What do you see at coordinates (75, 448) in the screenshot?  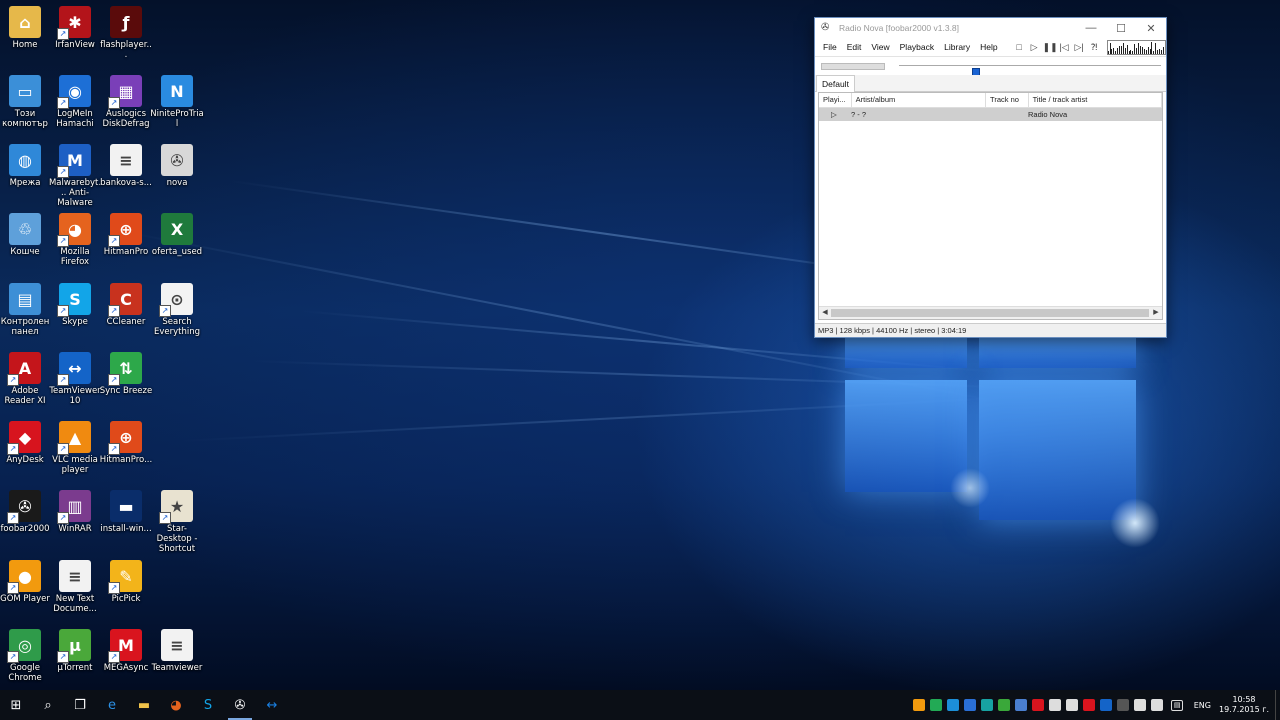 I see `desktop-icon-vlc: ▲ ↗ VLC media player` at bounding box center [75, 448].